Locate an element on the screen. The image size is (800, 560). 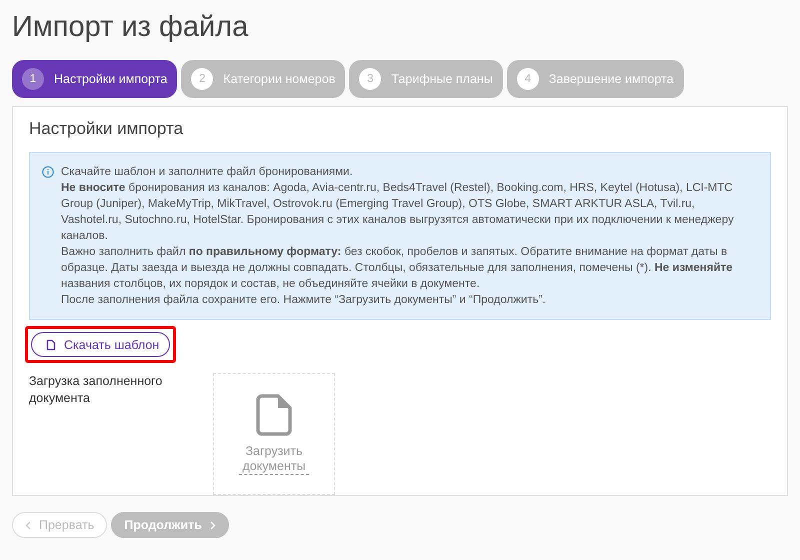
page-title: Импорт из файла is located at coordinates (130, 27).